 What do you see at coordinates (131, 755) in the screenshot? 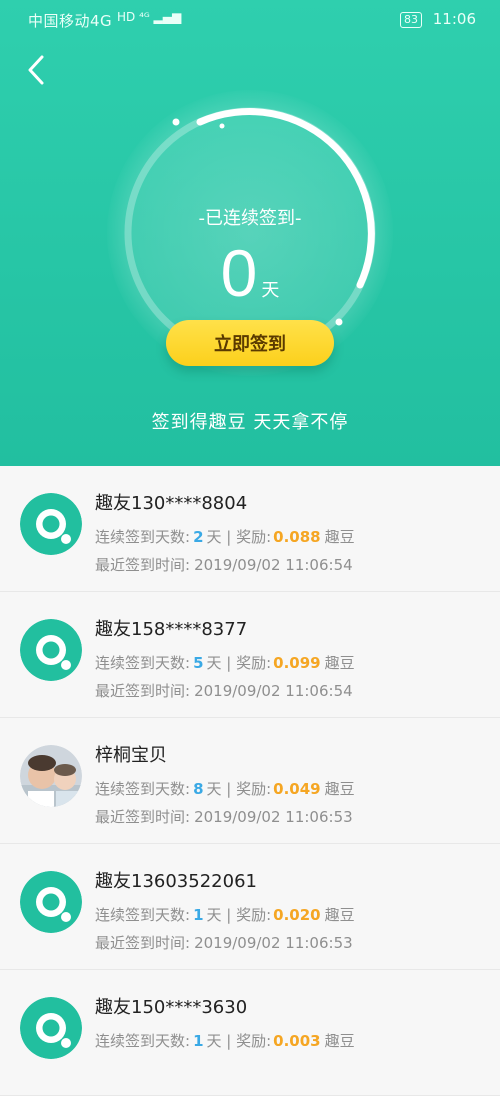
I see `record-user-name: 梓桐宝贝` at bounding box center [131, 755].